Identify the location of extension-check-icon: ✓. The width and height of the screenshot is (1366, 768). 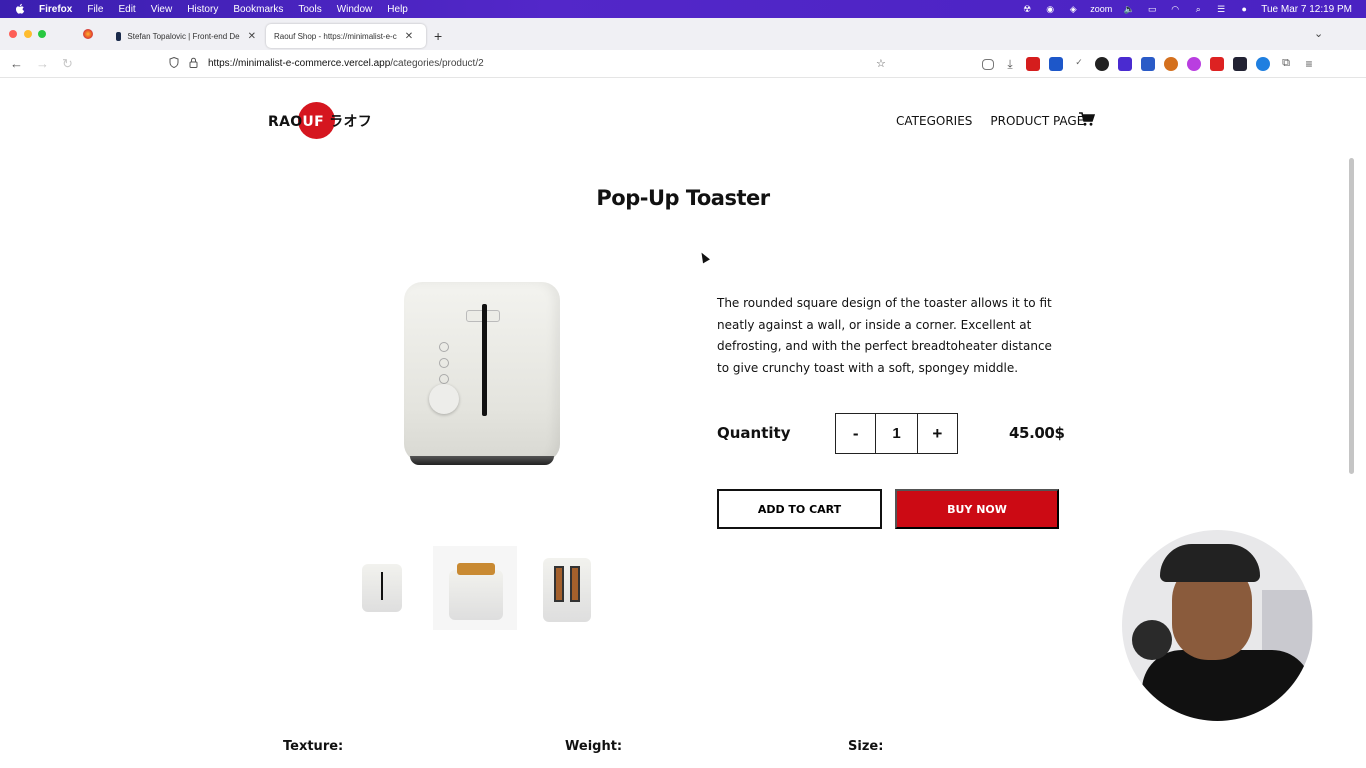
(1079, 64).